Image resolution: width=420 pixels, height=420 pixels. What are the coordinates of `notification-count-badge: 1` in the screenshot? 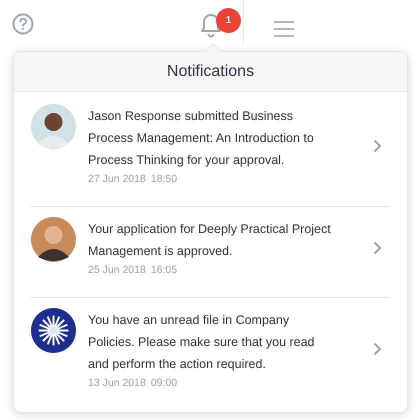 It's located at (228, 20).